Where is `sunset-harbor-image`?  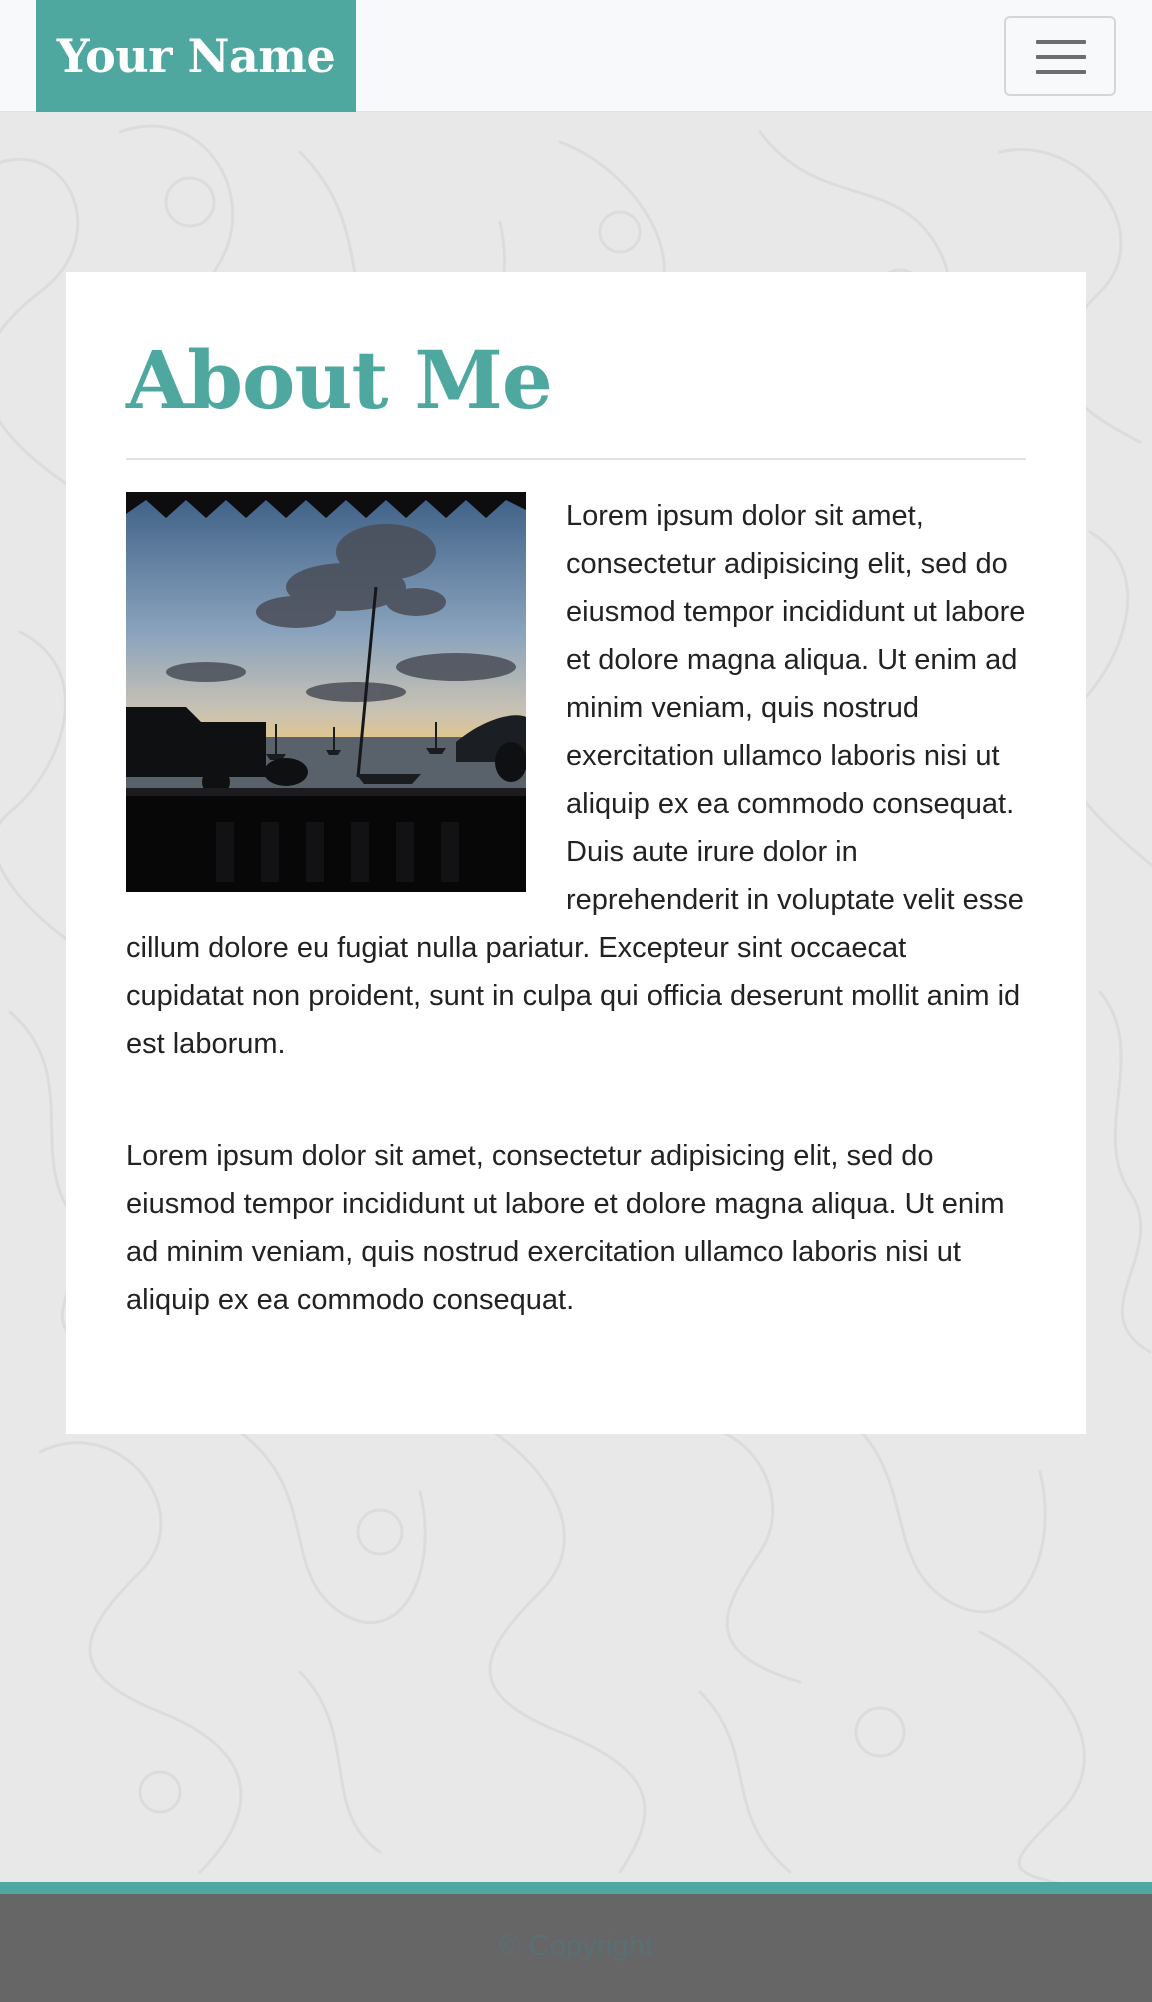
sunset-harbor-image is located at coordinates (326, 692).